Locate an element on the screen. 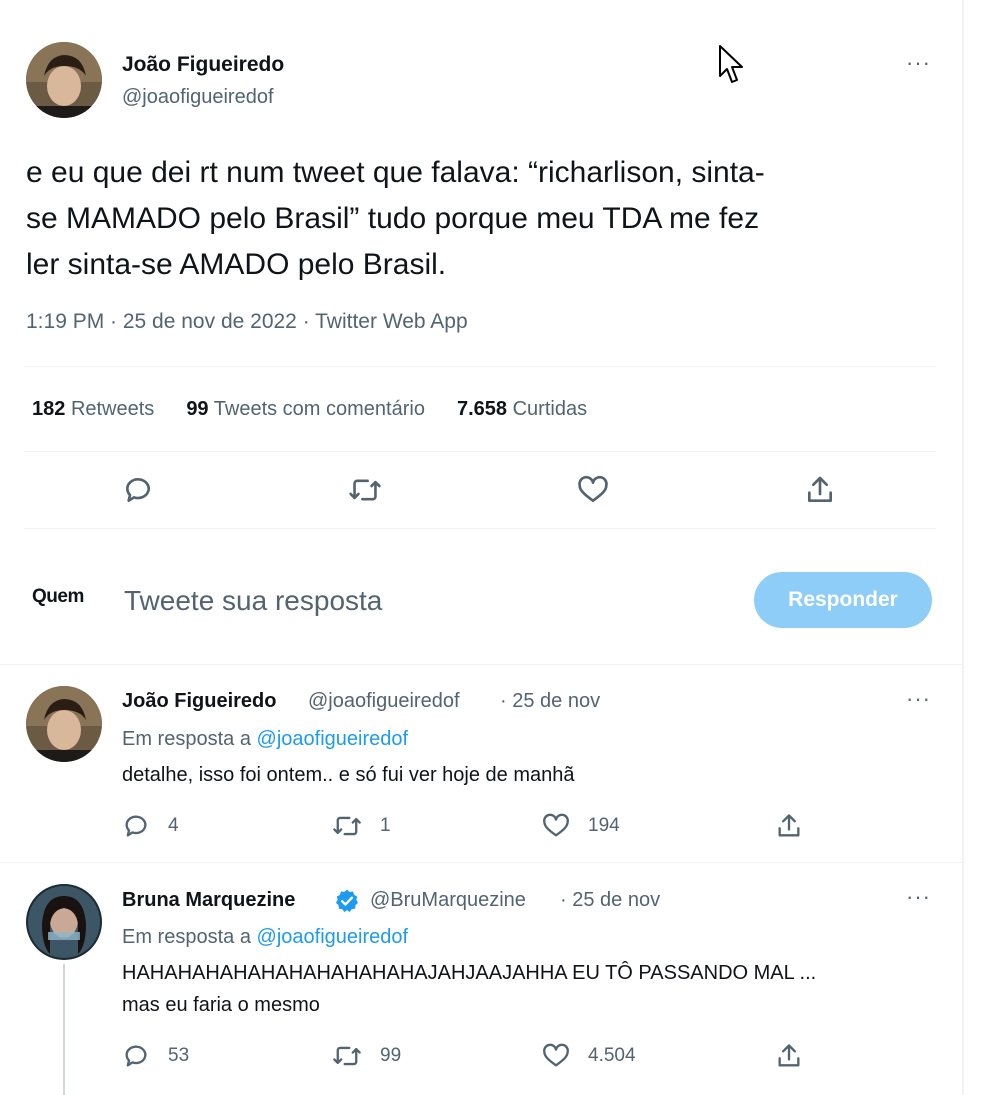  like-button is located at coordinates (593, 490).